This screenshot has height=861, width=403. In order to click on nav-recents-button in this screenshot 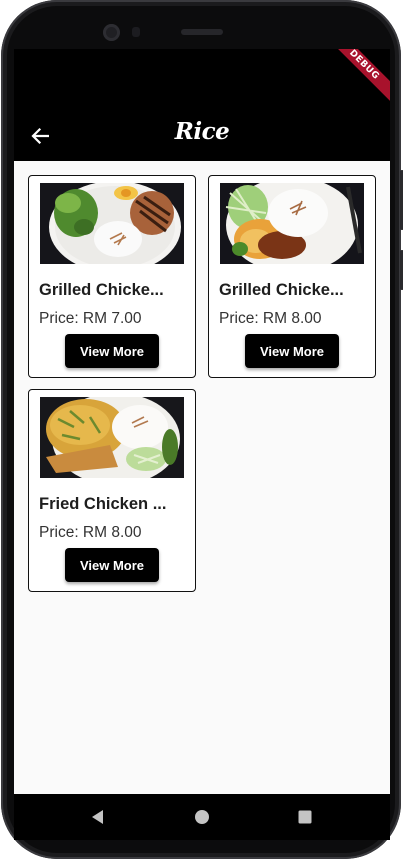, I will do `click(305, 817)`.